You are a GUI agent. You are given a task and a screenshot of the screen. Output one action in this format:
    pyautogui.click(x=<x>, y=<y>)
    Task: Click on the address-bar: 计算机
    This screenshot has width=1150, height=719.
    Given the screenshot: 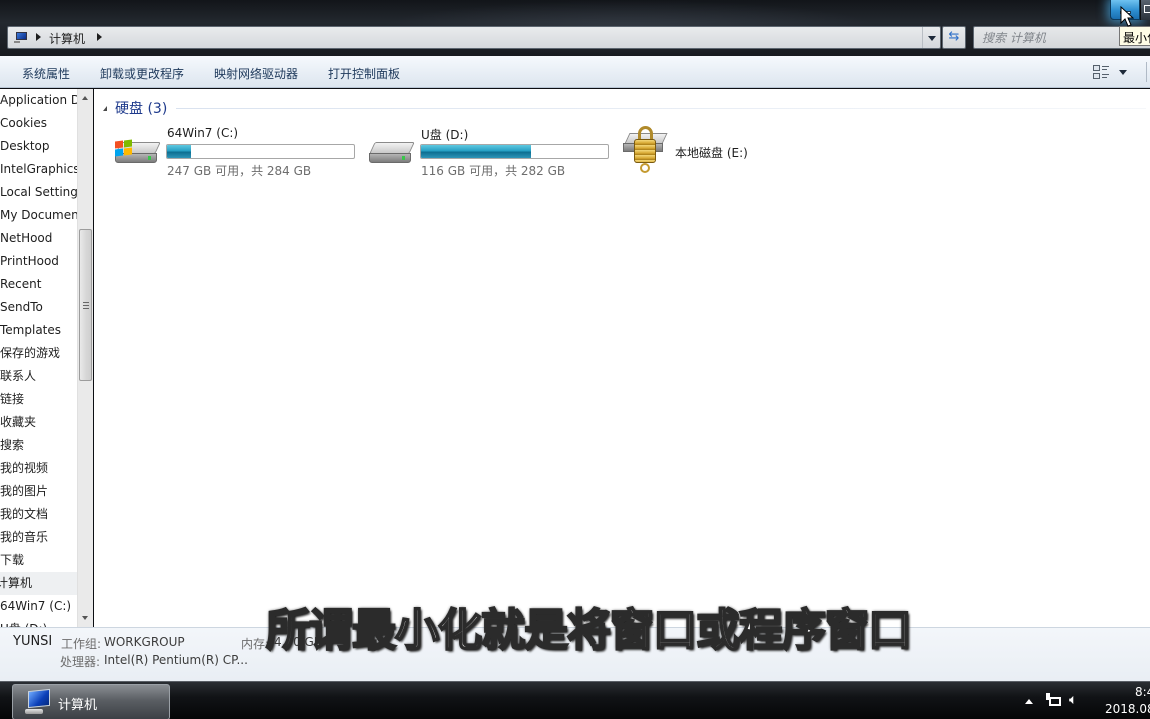 What is the action you would take?
    pyautogui.click(x=474, y=37)
    